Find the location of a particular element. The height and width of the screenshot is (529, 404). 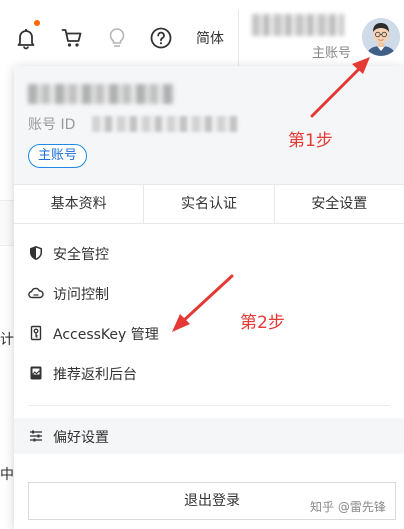

background-page-text: 中 is located at coordinates (7, 475).